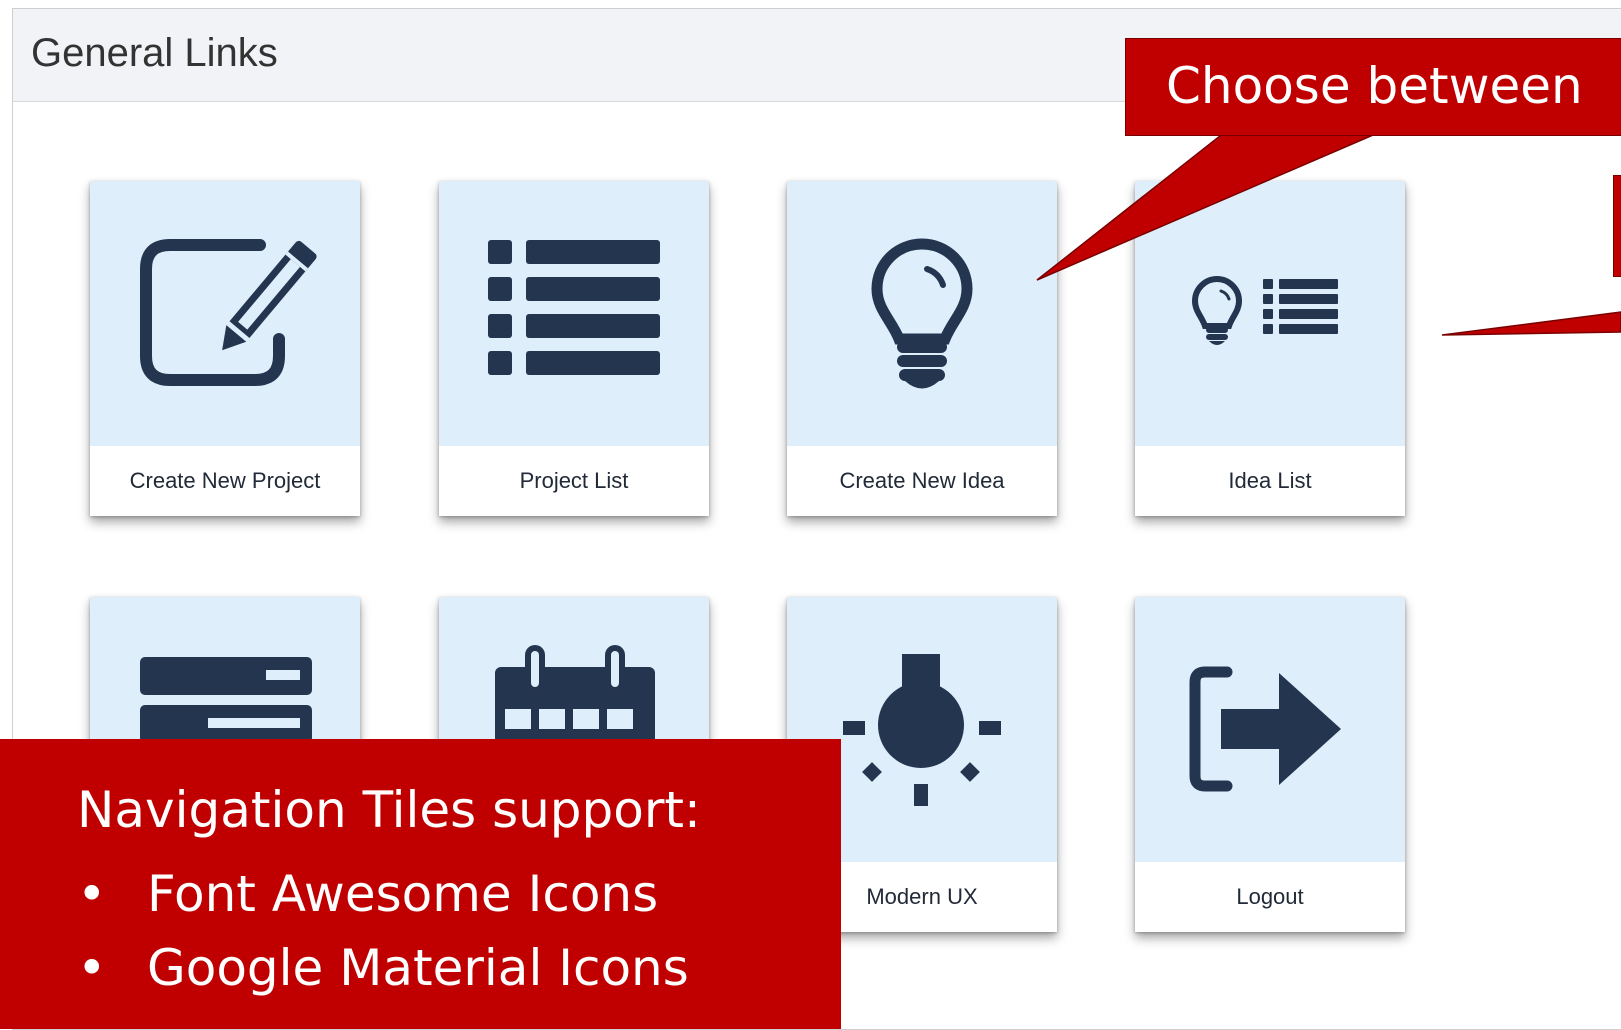 The width and height of the screenshot is (1621, 1030). Describe the element at coordinates (922, 480) in the screenshot. I see `tile-label: Create New Idea` at that location.